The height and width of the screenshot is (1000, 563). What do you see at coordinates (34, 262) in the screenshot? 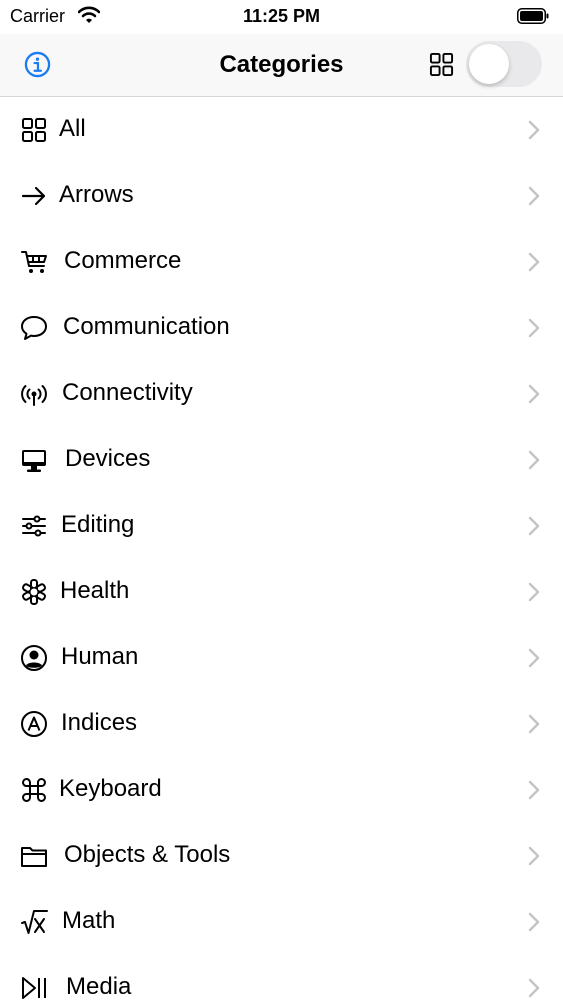
I see `cart-icon` at bounding box center [34, 262].